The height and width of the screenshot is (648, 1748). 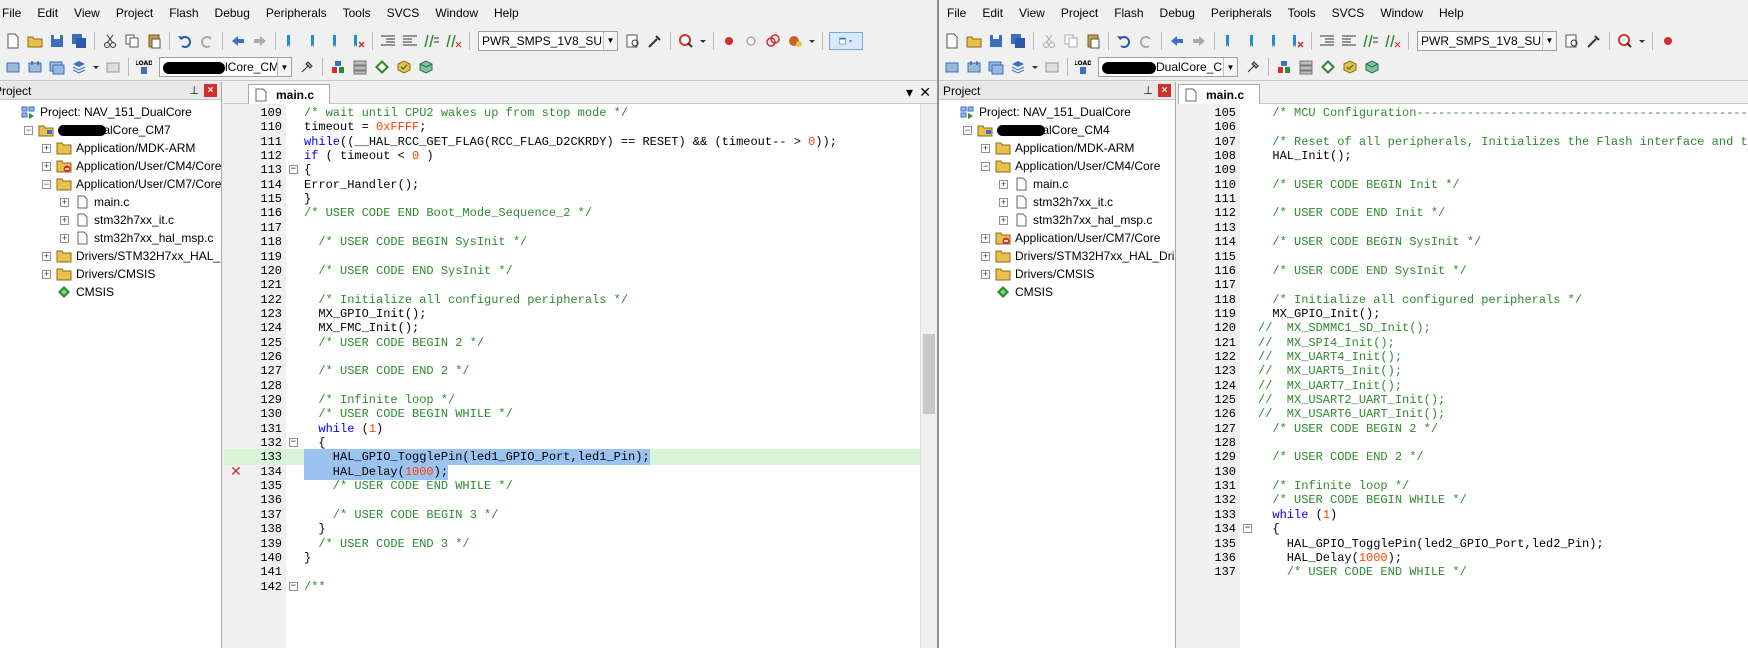 What do you see at coordinates (97, 130) in the screenshot?
I see `tree-item: − DualCore_CM7` at bounding box center [97, 130].